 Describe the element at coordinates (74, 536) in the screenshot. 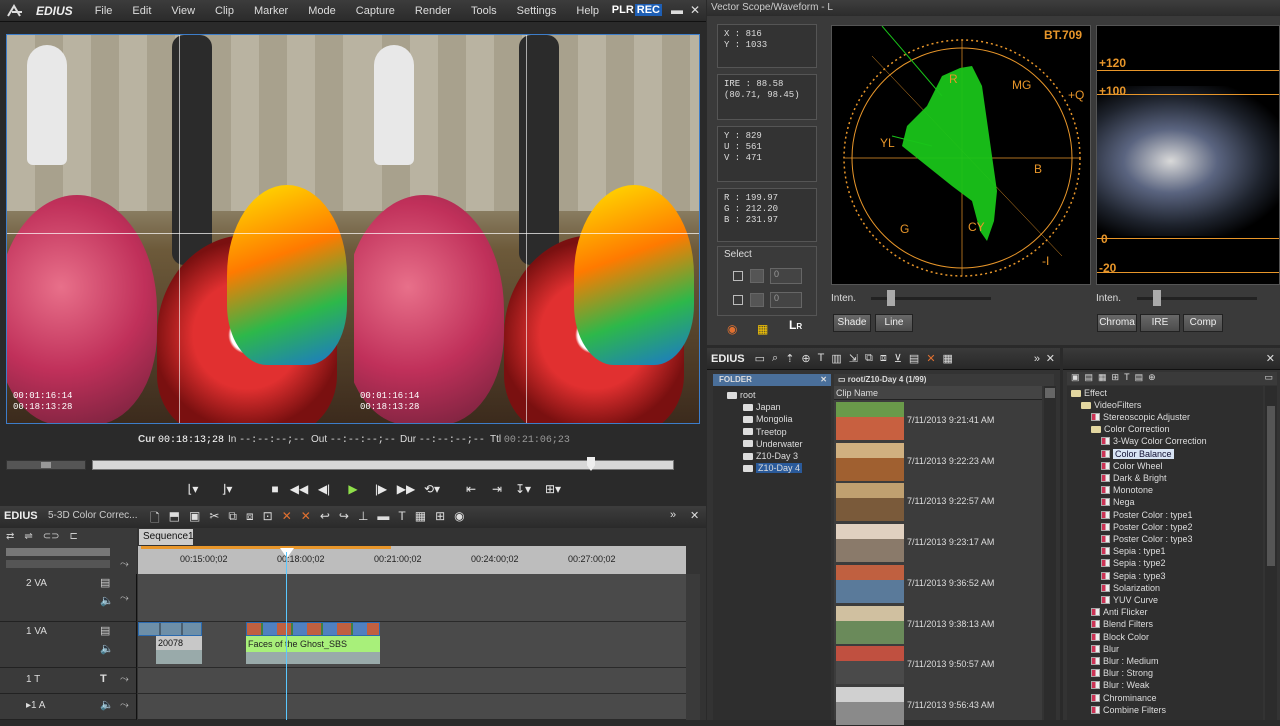

I see `group-icon: ⊏` at that location.